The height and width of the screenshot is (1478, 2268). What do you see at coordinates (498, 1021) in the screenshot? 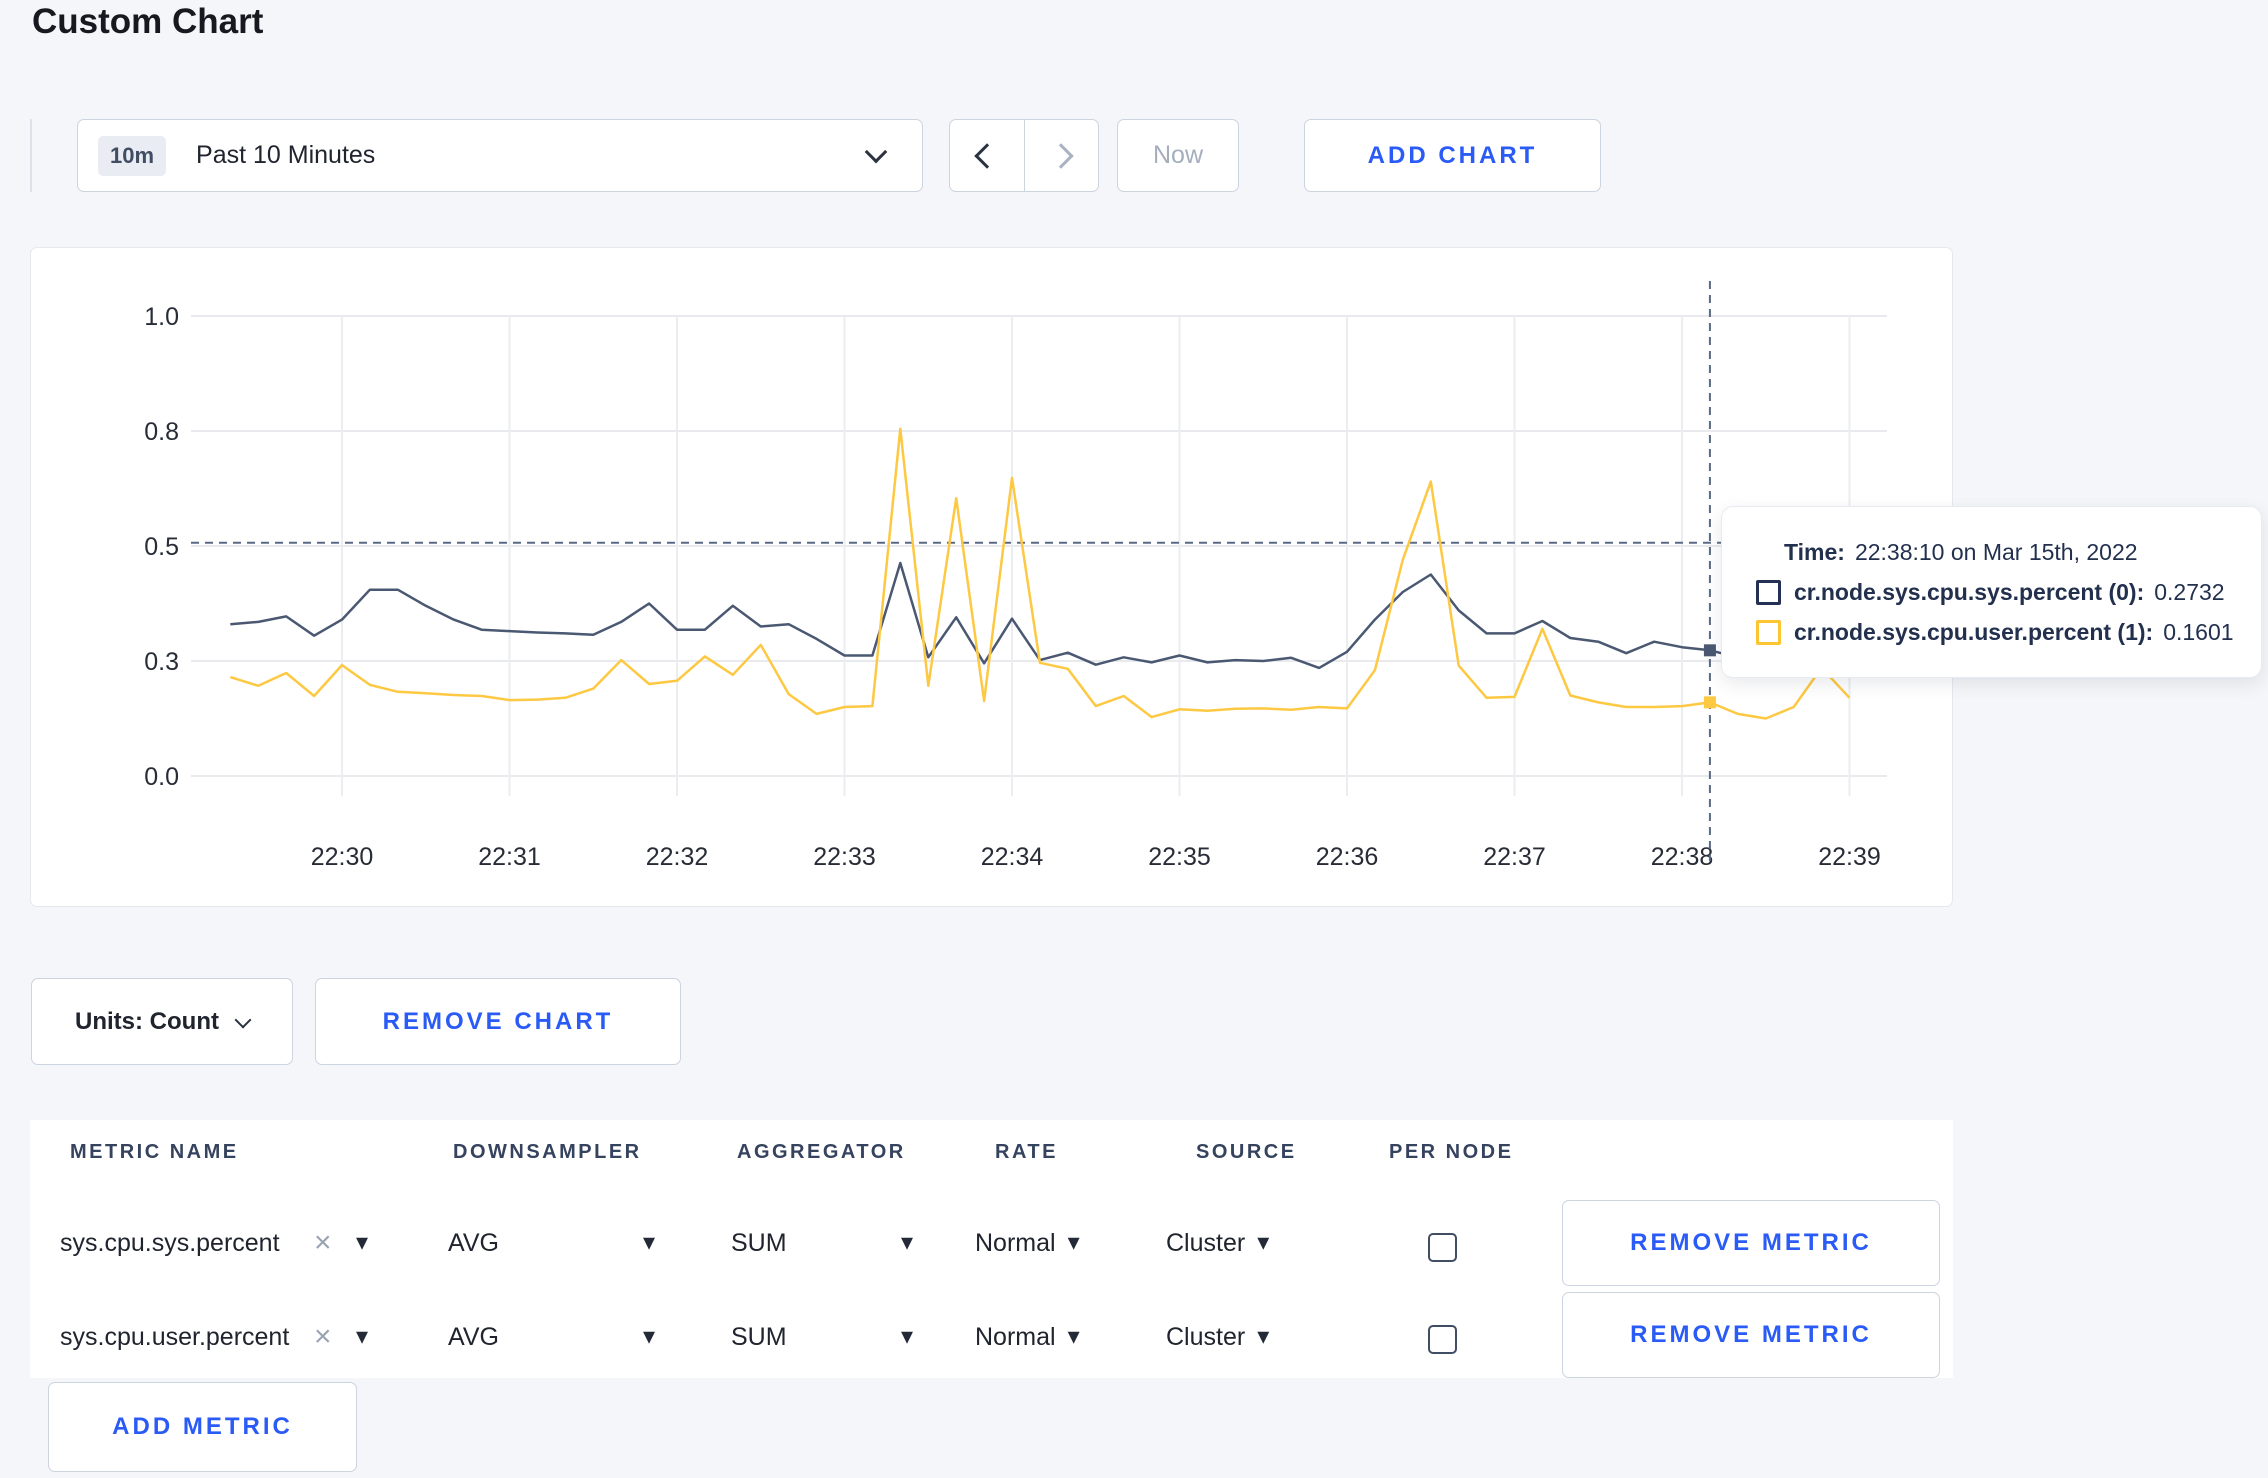
I see `remove-chart-button: REMOVE CHART` at bounding box center [498, 1021].